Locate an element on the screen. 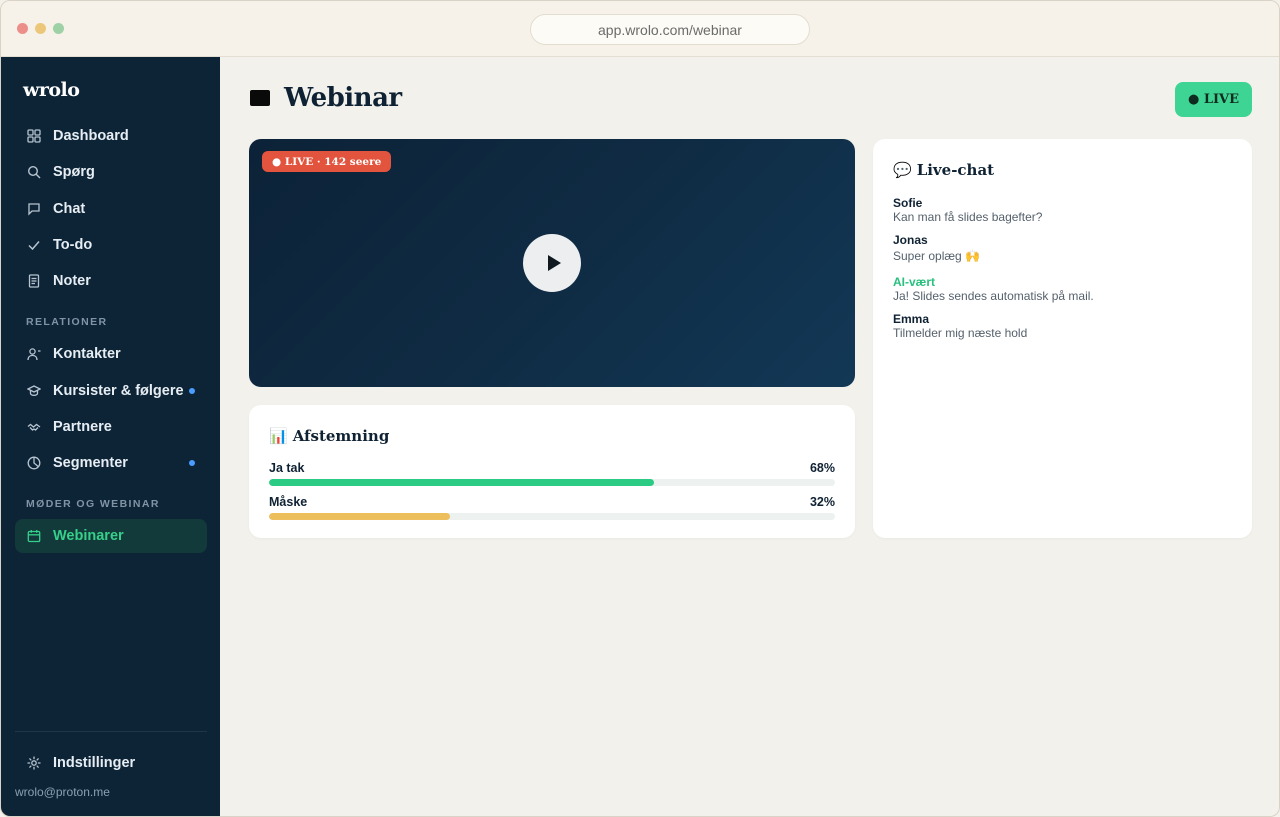 The image size is (1280, 817). chat-text: Tilmelder mig næste hold is located at coordinates (960, 333).